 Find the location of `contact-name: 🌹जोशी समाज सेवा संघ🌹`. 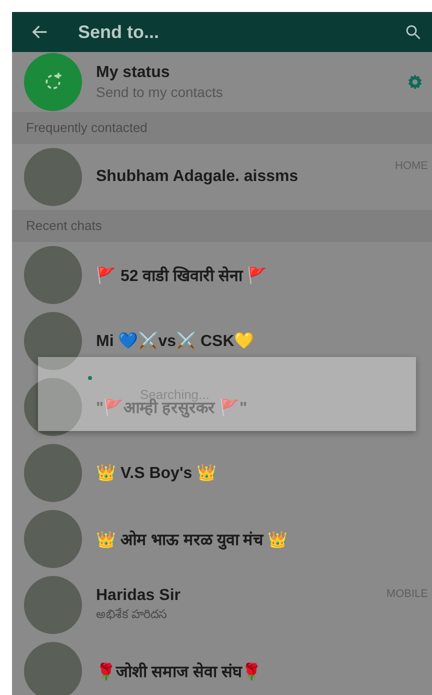

contact-name: 🌹जोशी समाज सेवा संघ🌹 is located at coordinates (179, 671).